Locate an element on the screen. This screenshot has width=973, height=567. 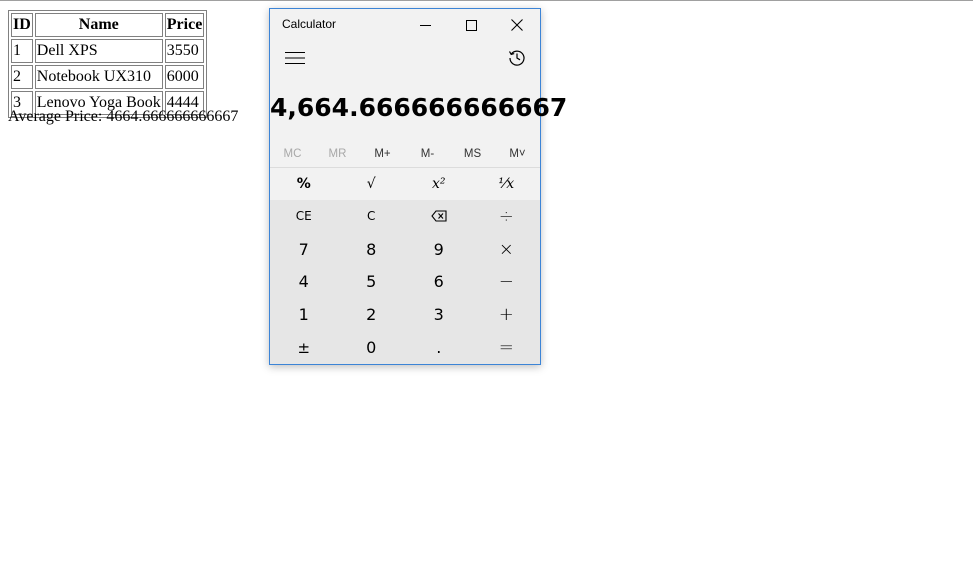
table-header-row: ID Name Price is located at coordinates (108, 25).